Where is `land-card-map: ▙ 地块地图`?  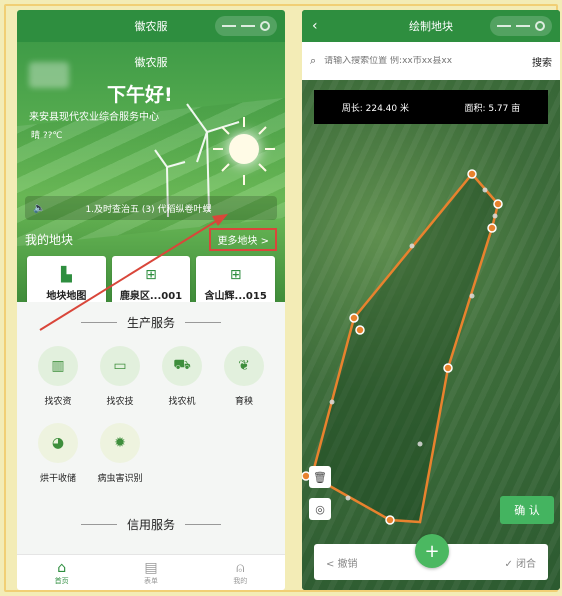
land-card-map: ▙ 地块地图 is located at coordinates (66, 279).